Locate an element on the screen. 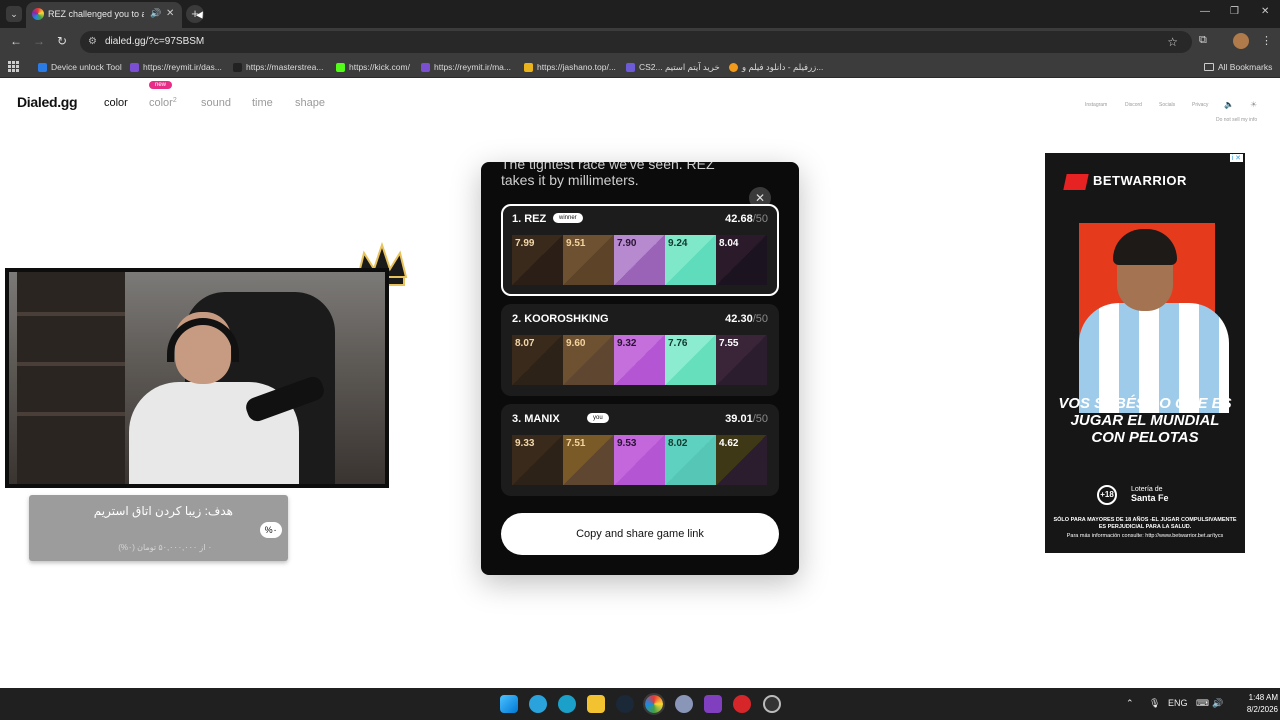 This screenshot has width=1280, height=720. color-swatches: 8.07 9.60 9.32 7.76 7.55 is located at coordinates (639, 360).